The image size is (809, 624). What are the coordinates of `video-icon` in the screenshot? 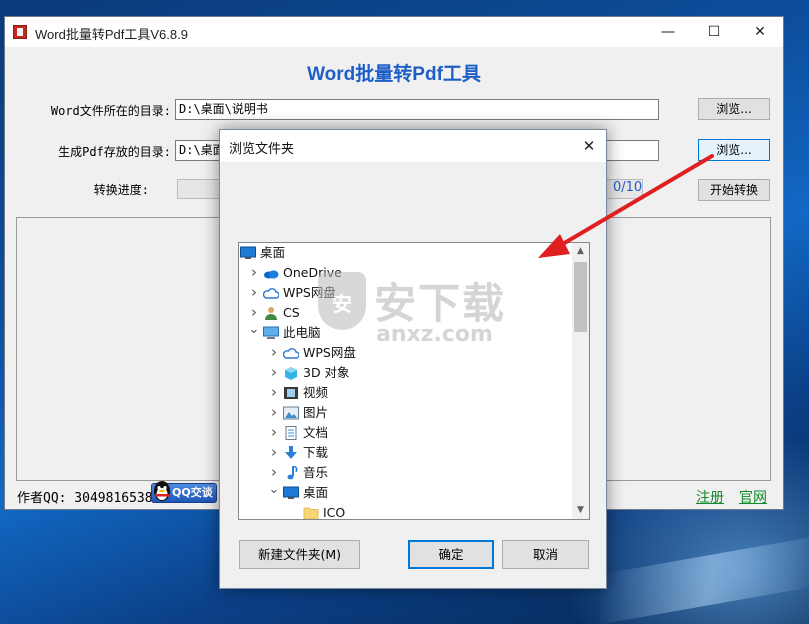 It's located at (291, 393).